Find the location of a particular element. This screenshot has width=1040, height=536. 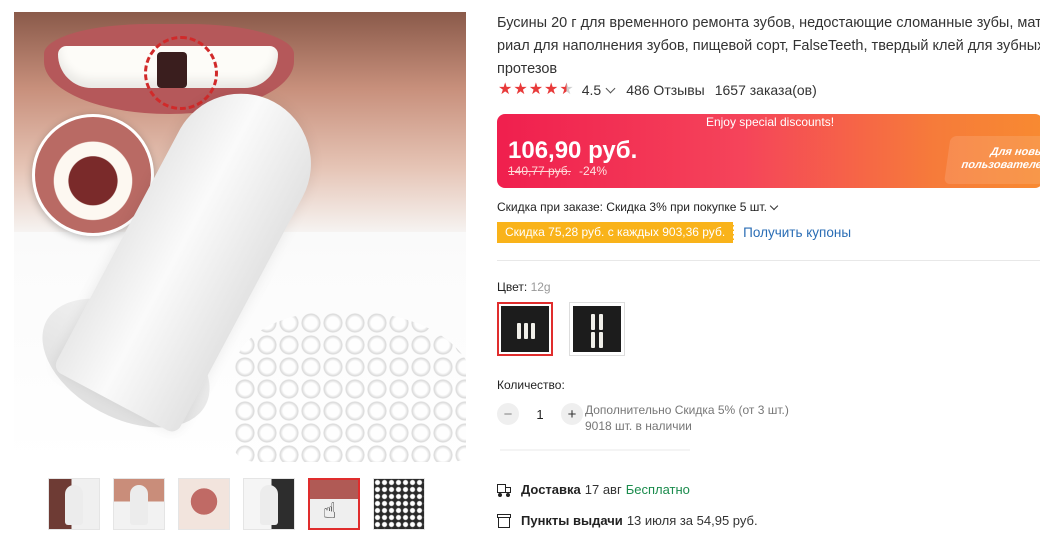

thumbnail-5: ☝ is located at coordinates (334, 504).